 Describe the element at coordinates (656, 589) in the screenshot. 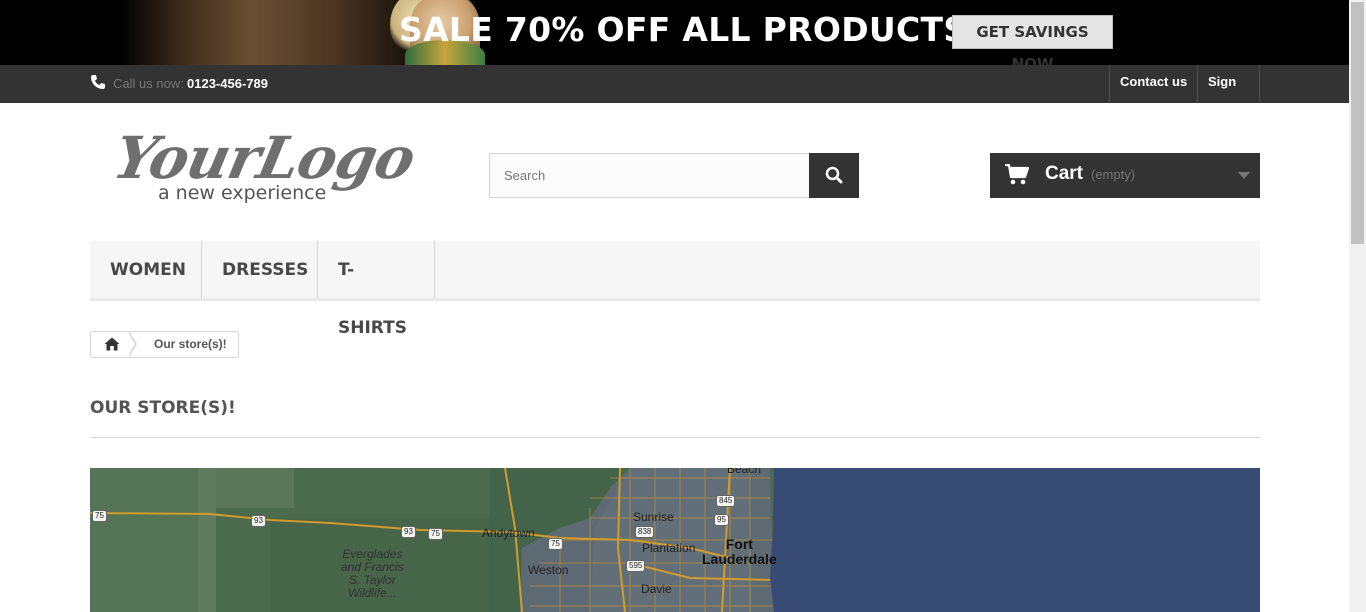

I see `map-label-davie: Davie` at that location.